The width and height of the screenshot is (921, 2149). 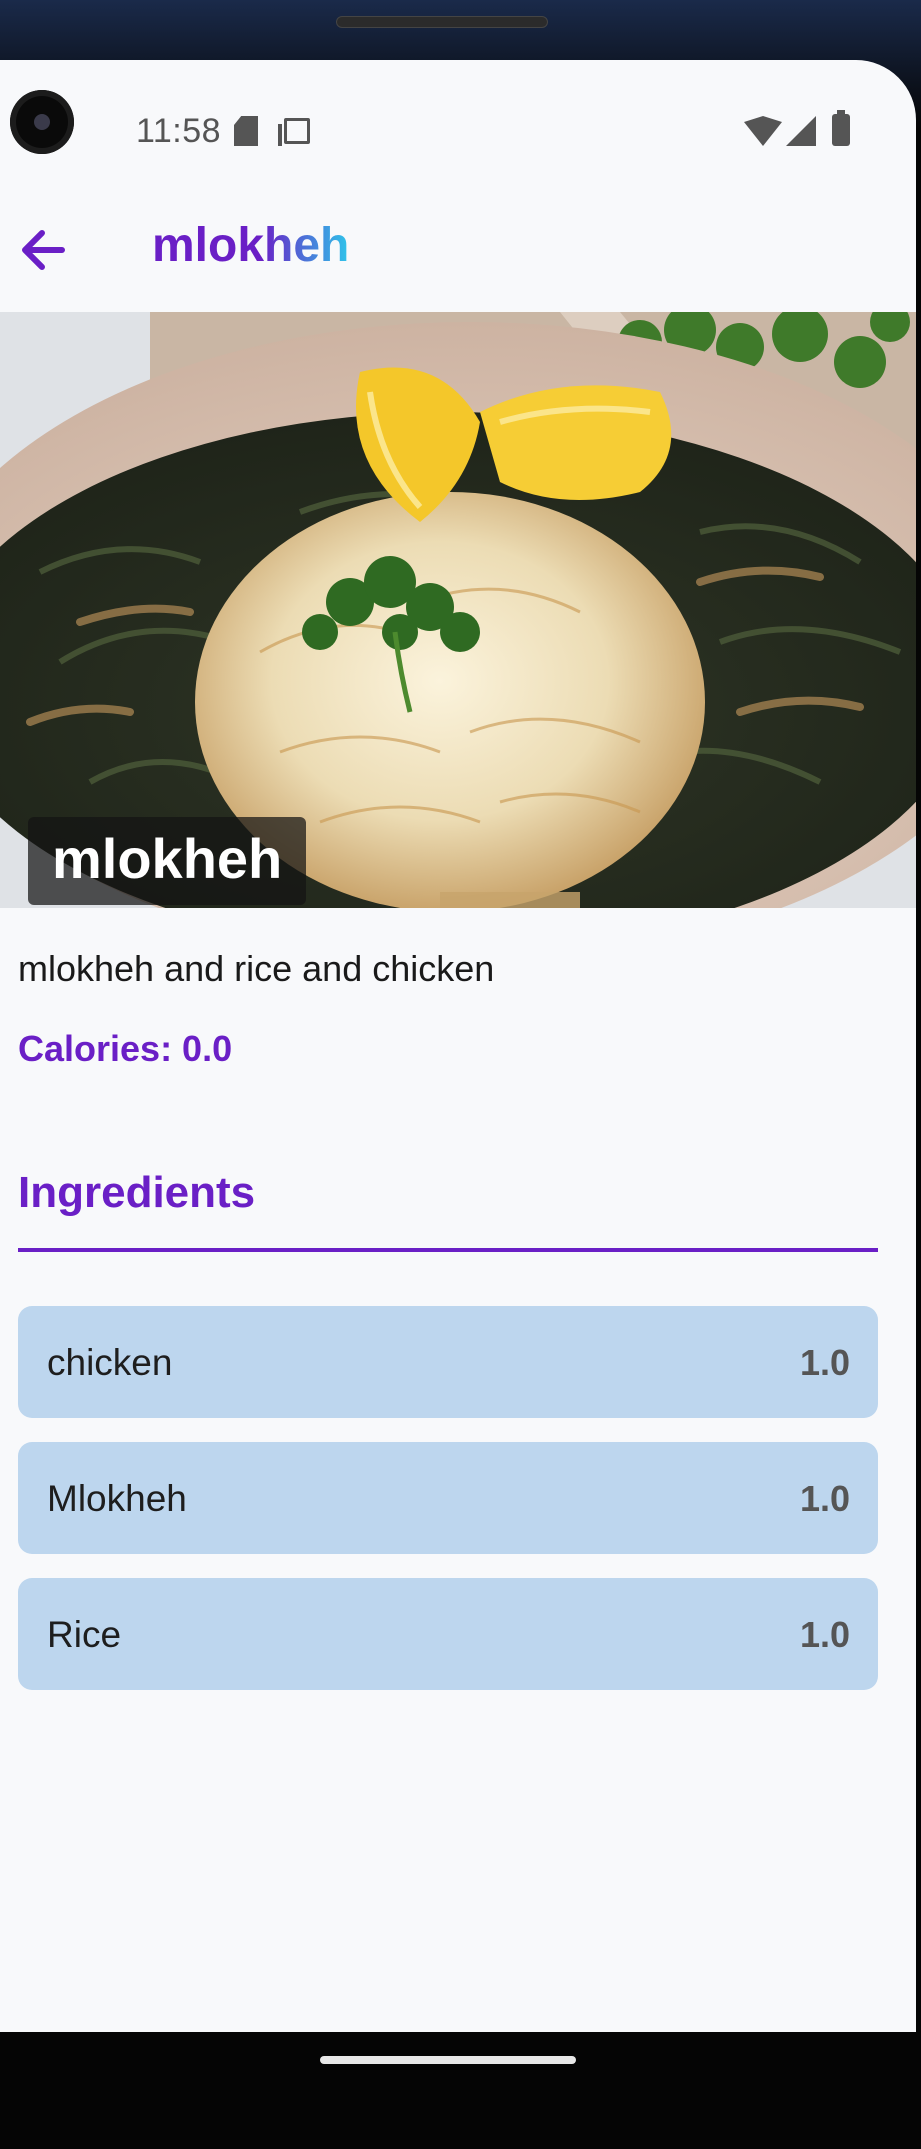 I want to click on wifi-icon, so click(x=763, y=131).